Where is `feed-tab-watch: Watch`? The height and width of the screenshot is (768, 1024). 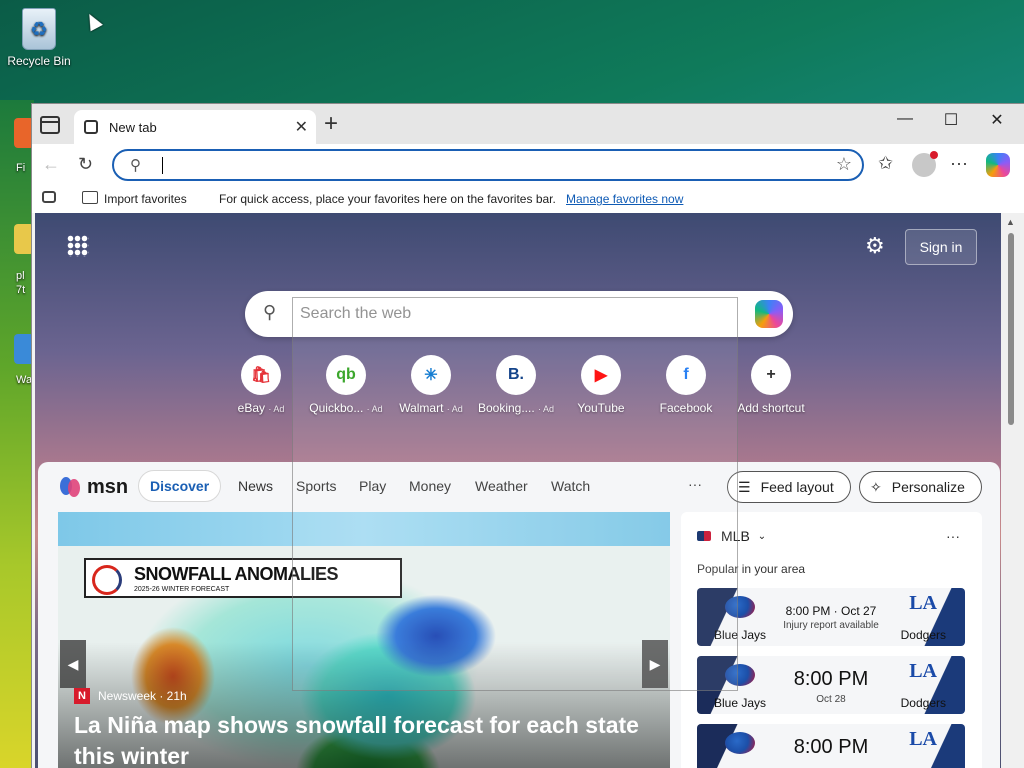 feed-tab-watch: Watch is located at coordinates (570, 486).